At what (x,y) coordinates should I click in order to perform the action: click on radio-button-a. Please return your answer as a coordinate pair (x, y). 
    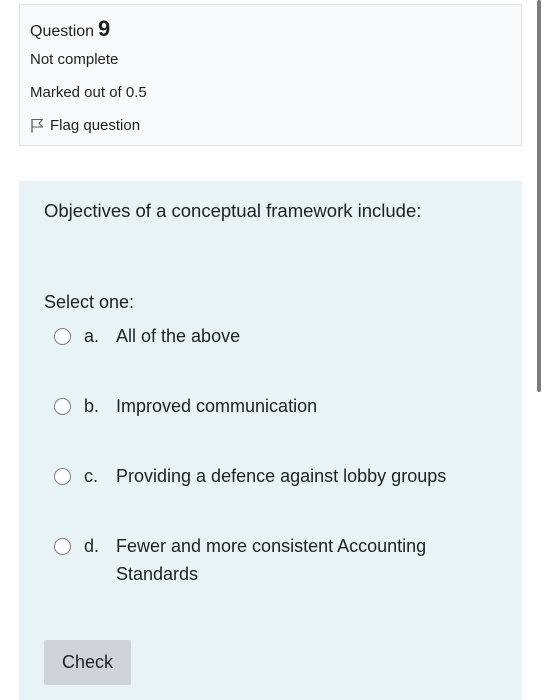
    Looking at the image, I should click on (62, 336).